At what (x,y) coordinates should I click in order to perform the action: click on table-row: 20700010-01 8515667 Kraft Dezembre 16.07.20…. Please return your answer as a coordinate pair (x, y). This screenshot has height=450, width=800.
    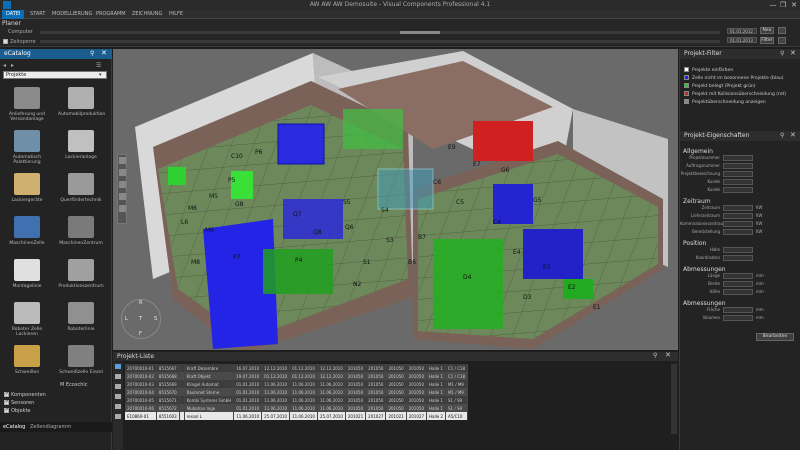
    Looking at the image, I should click on (297, 368).